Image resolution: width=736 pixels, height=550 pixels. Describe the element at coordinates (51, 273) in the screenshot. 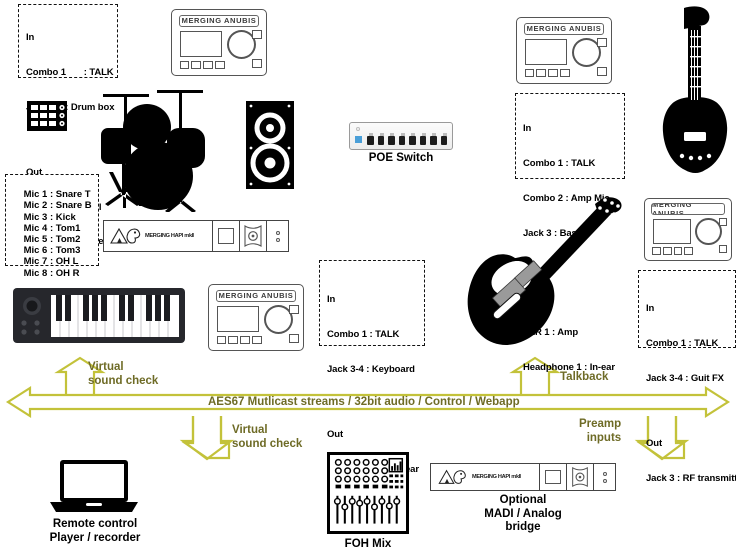

I see `mic-line-8: Mic 8 : OH R` at that location.